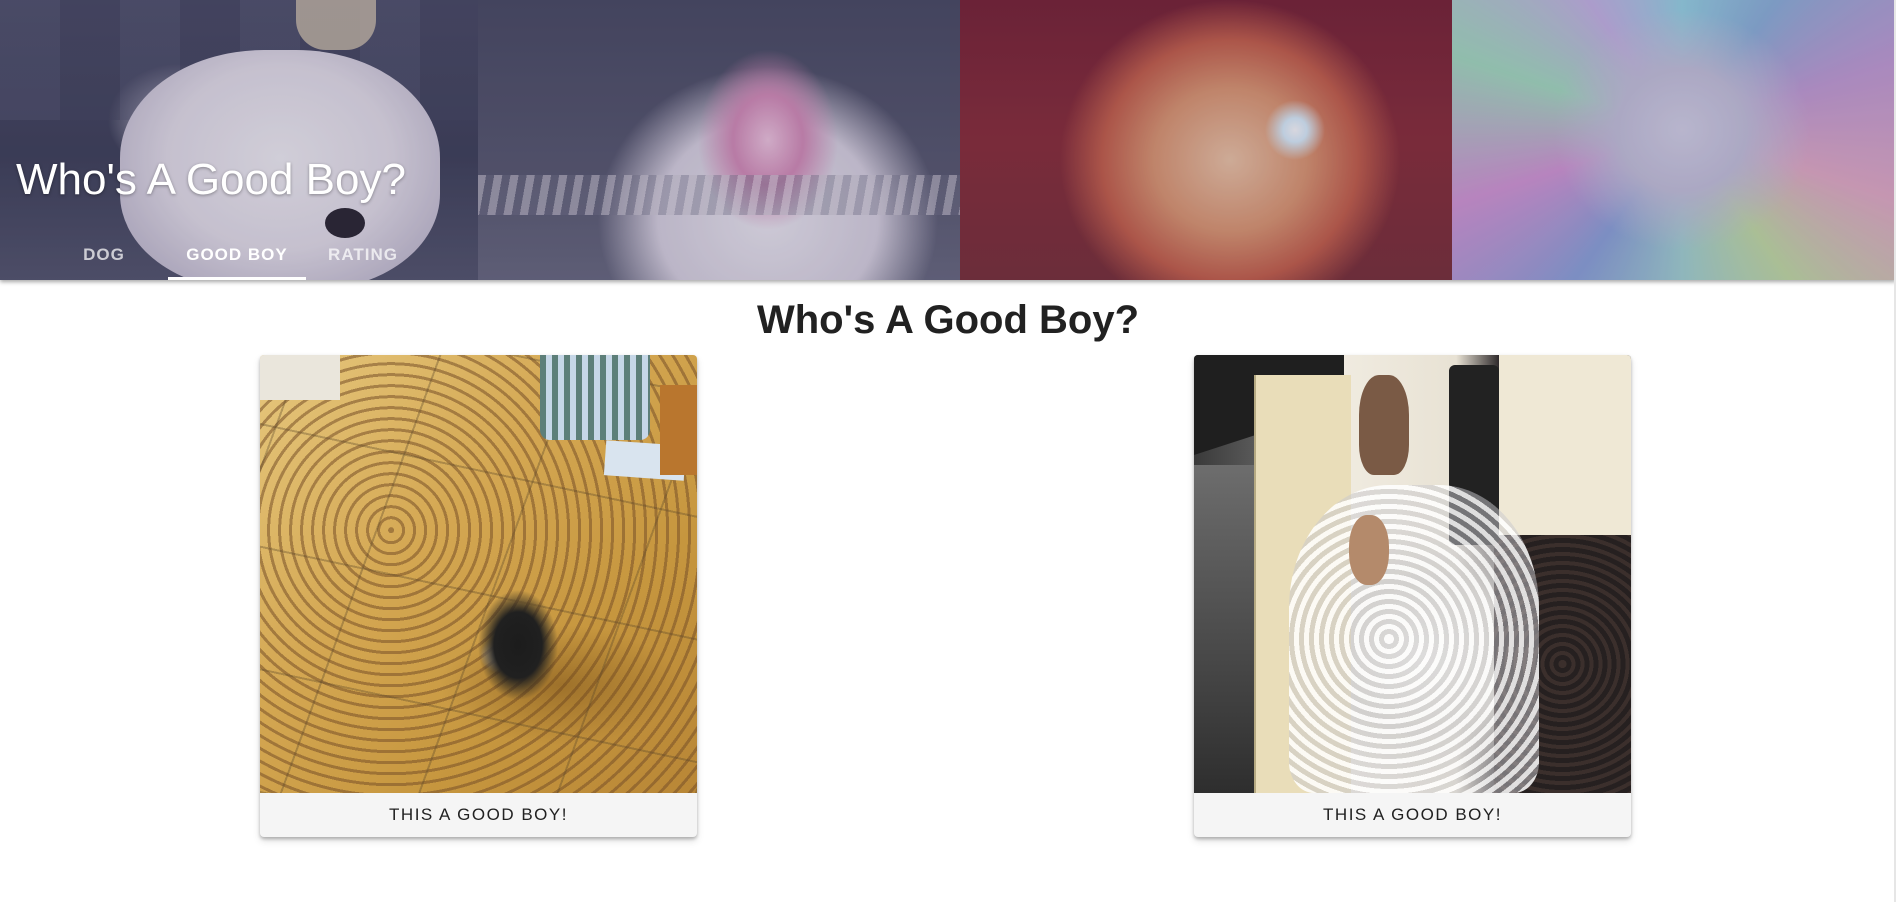  I want to click on tab-bar: DOG GOOD BOY RATING, so click(230, 255).